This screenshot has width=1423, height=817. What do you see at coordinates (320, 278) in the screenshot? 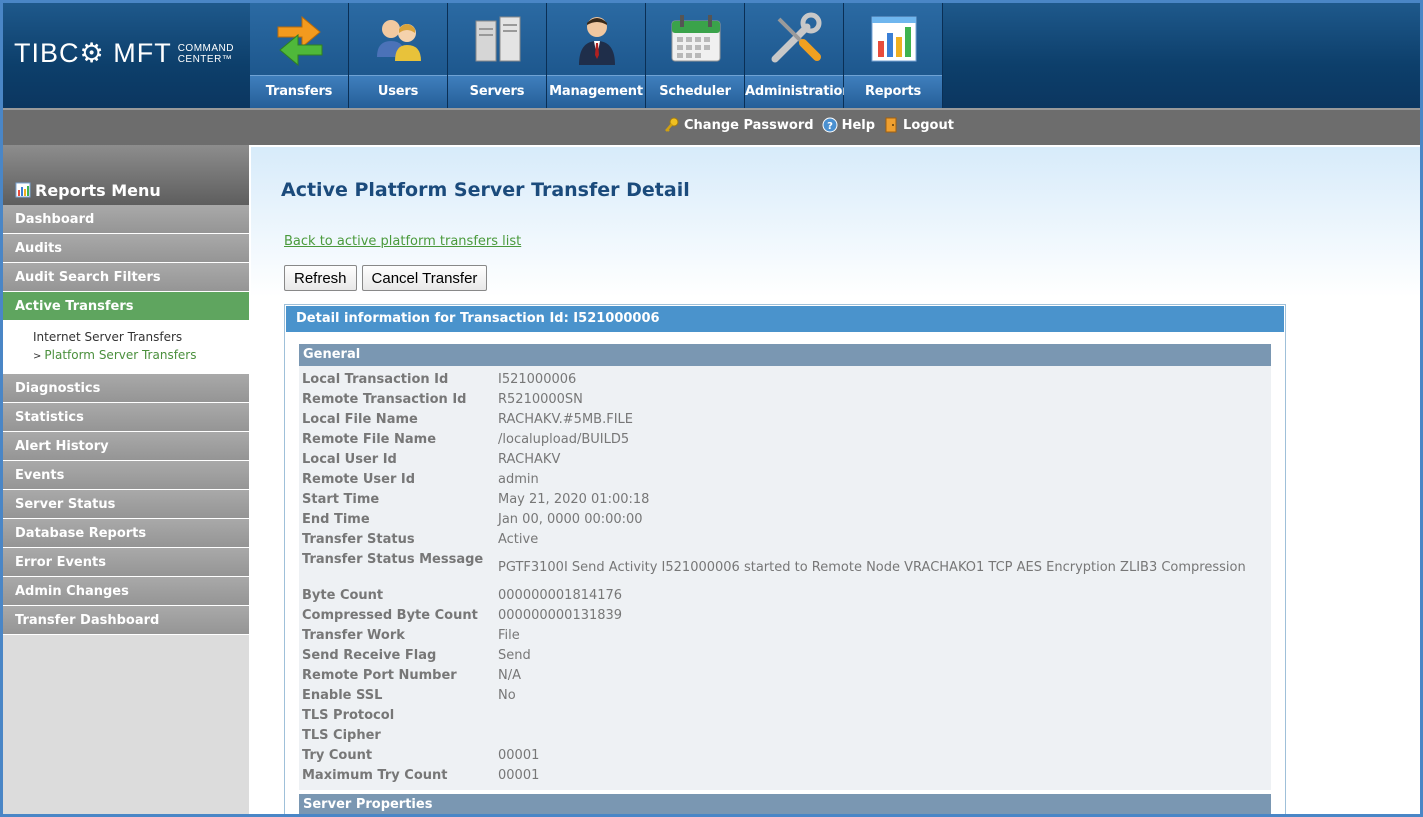
I see `refresh-button: Refresh` at bounding box center [320, 278].